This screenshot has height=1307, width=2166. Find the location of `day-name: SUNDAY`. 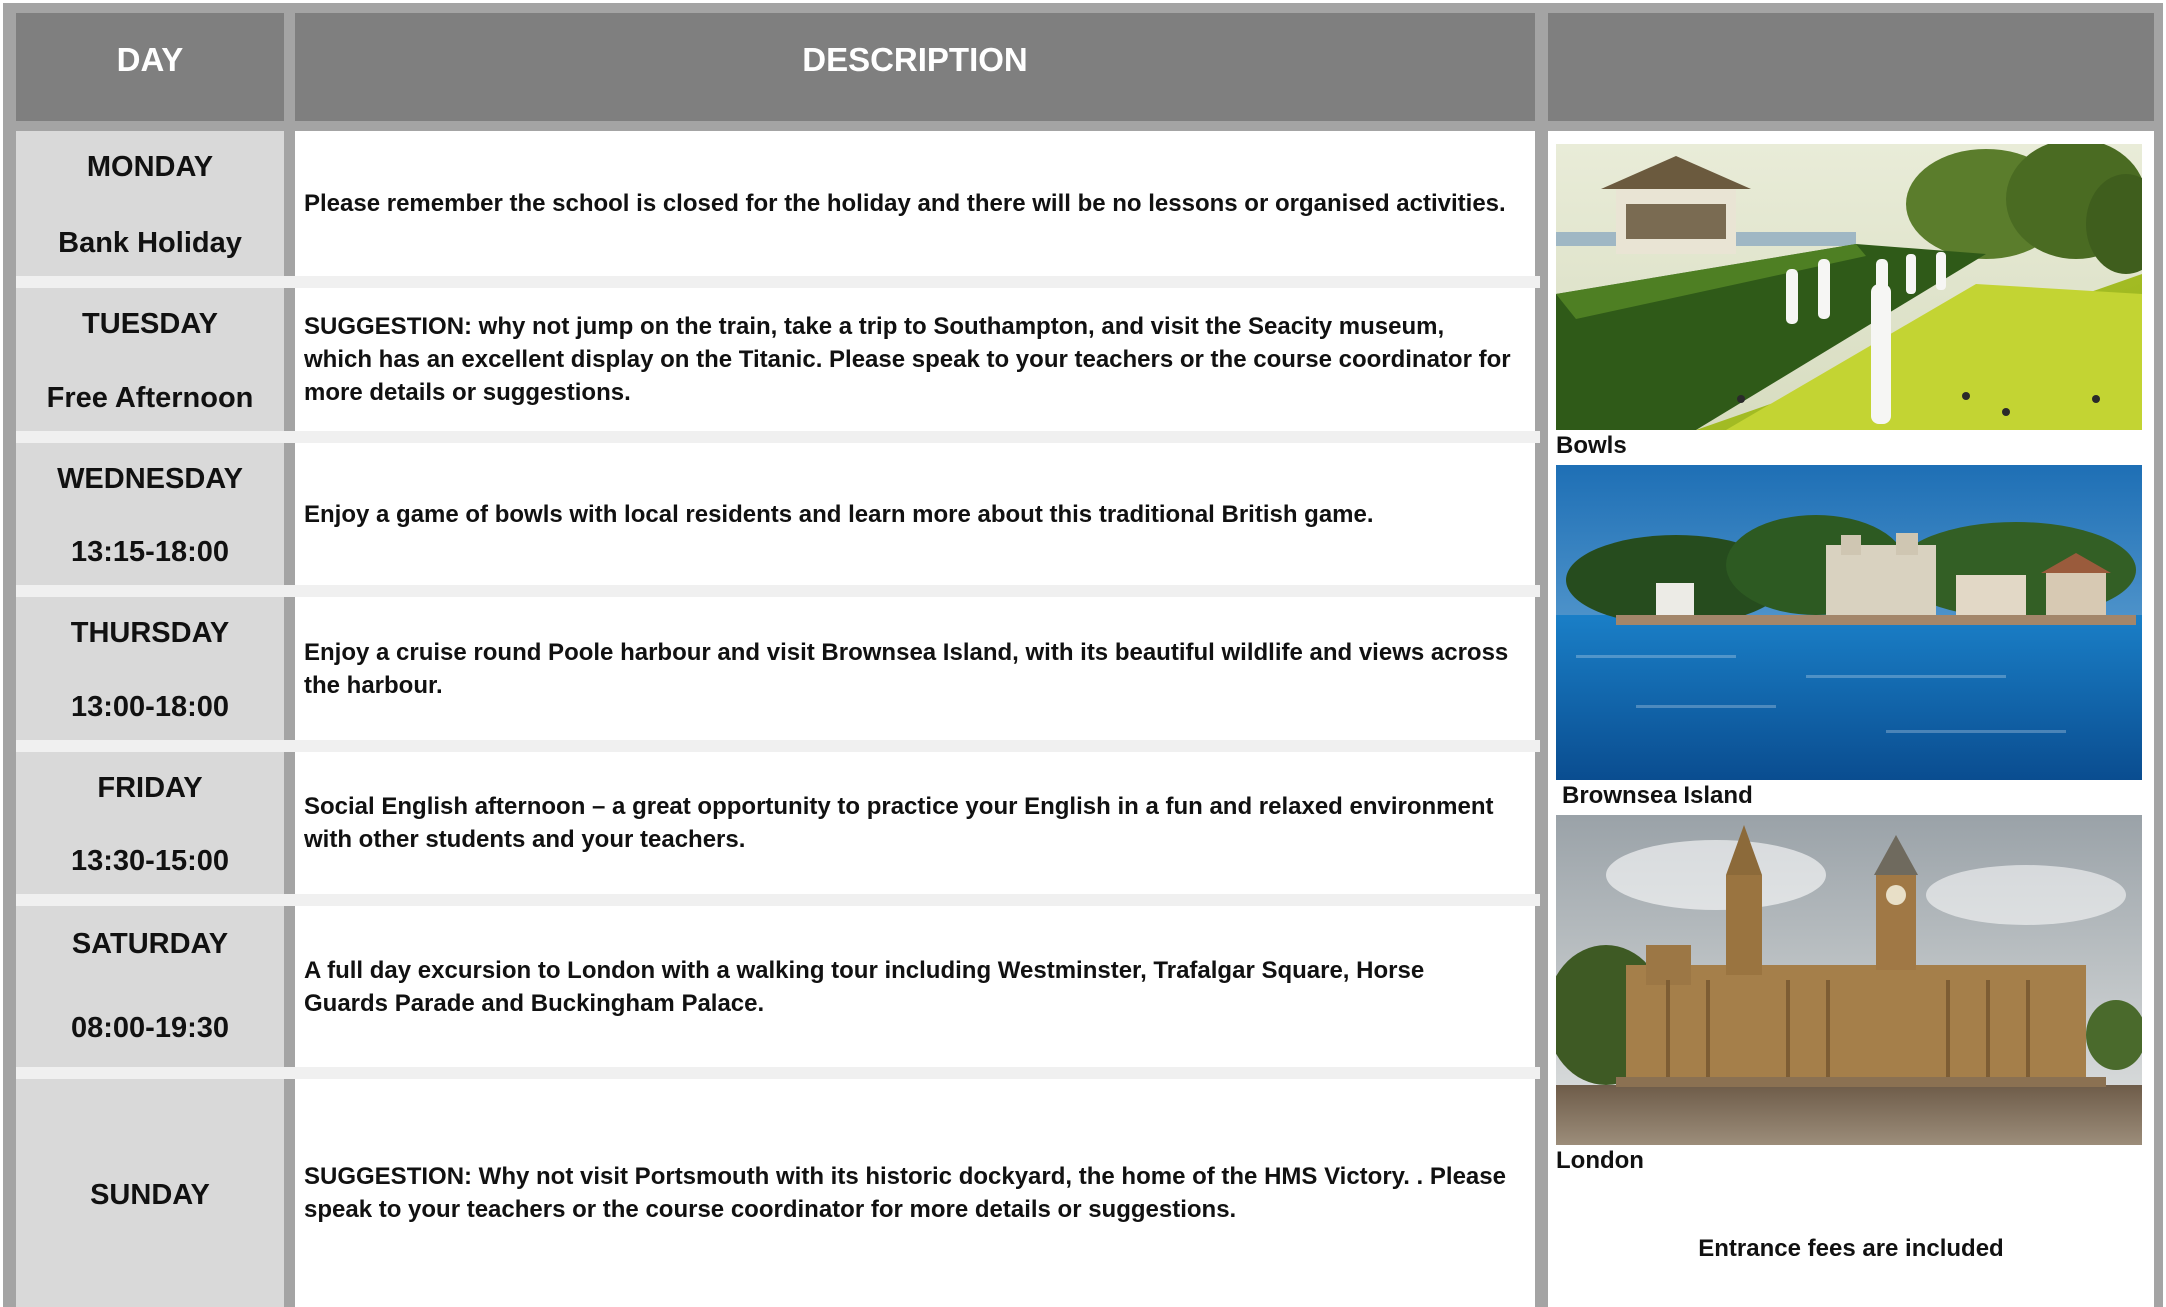

day-name: SUNDAY is located at coordinates (150, 1194).